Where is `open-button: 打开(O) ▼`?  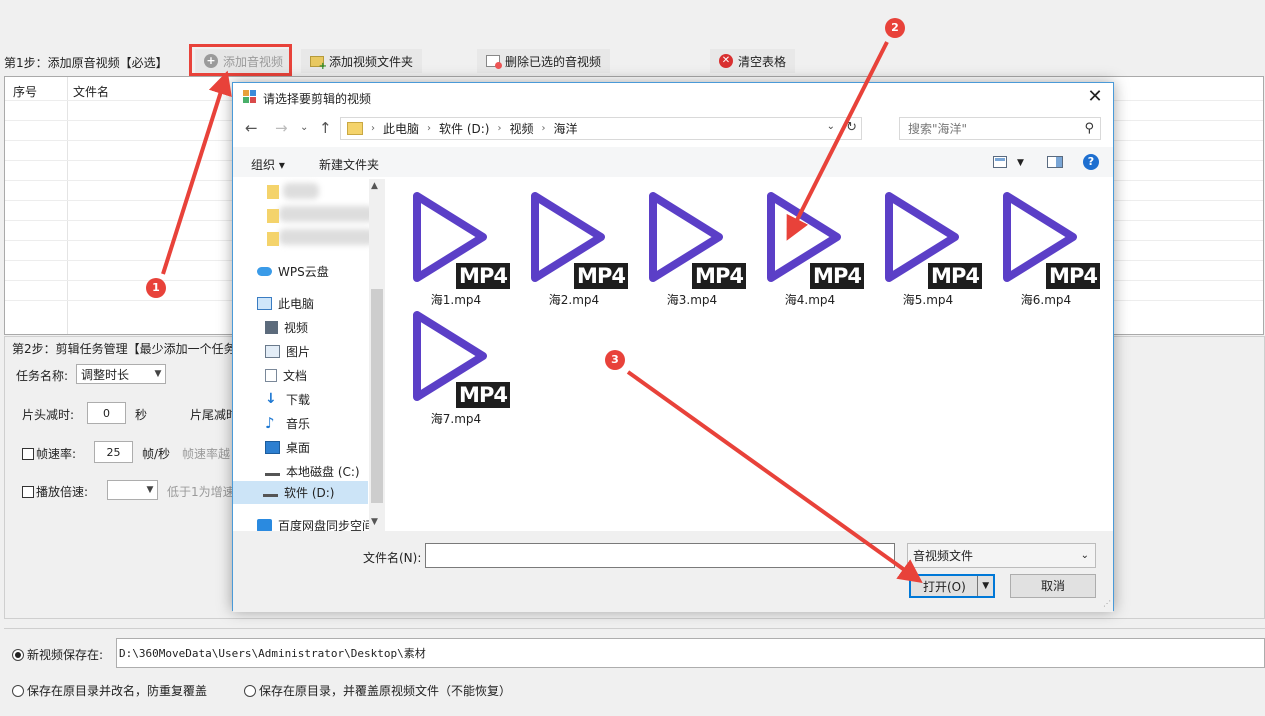 open-button: 打开(O) ▼ is located at coordinates (952, 586).